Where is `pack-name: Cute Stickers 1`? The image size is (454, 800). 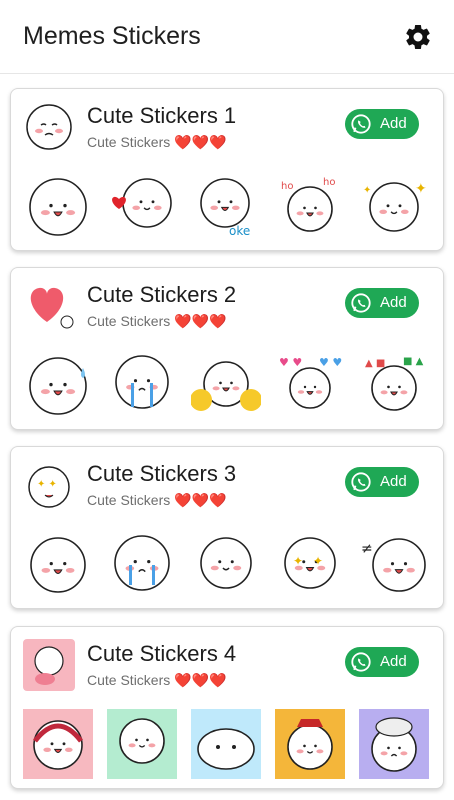
pack-name: Cute Stickers 1 is located at coordinates (162, 115).